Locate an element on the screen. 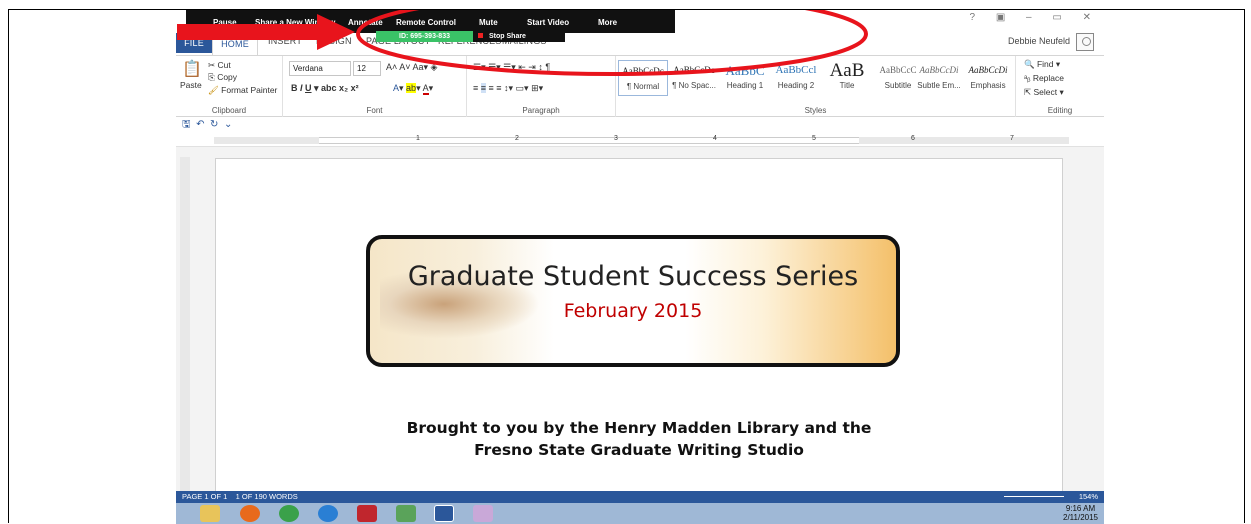 The width and height of the screenshot is (1251, 524). avatar is located at coordinates (1085, 42).